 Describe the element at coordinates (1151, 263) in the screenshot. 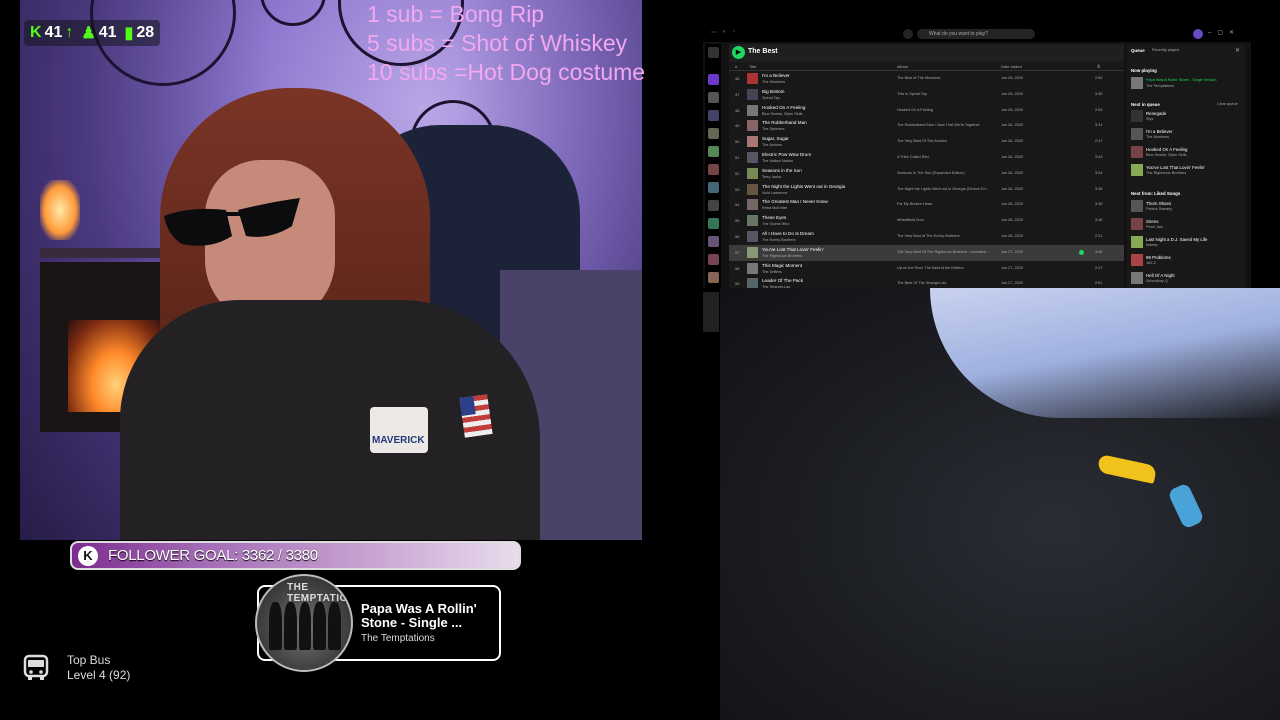

I see `queue-item-artist: JAY-Z` at that location.